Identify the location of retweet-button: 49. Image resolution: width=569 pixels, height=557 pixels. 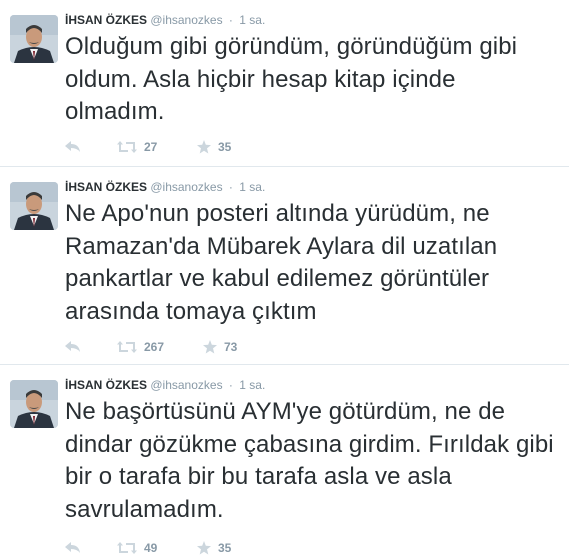
(137, 548).